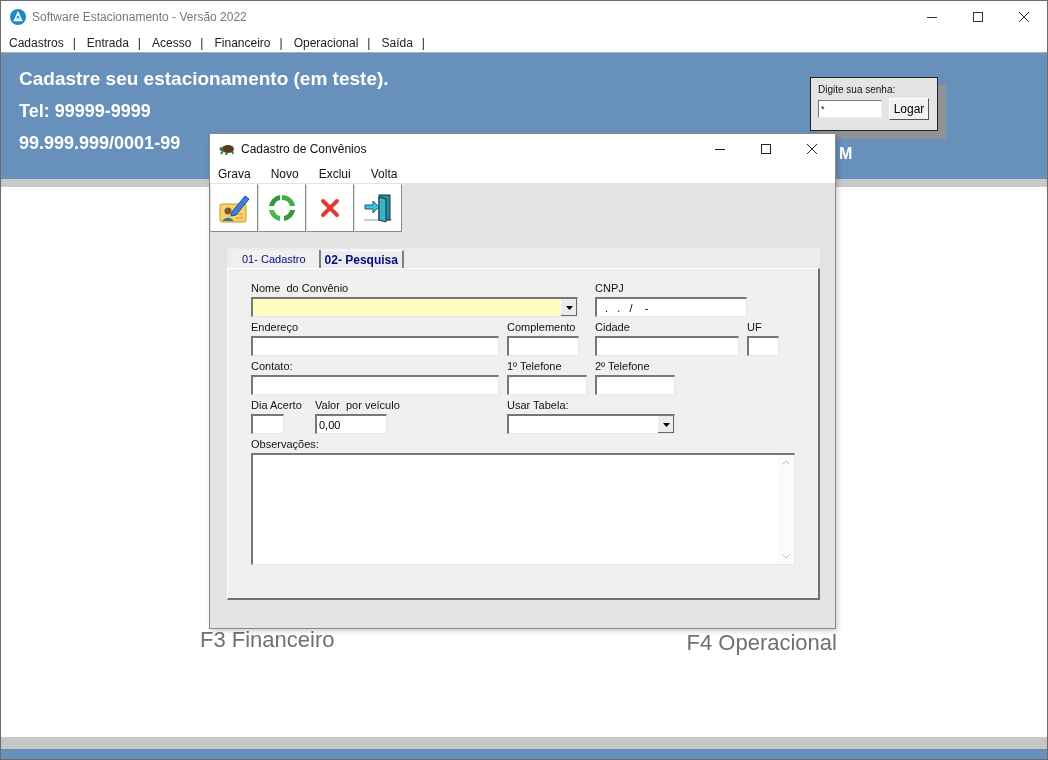 The image size is (1048, 760). What do you see at coordinates (276, 259) in the screenshot?
I see `tab: 01- Cadastro` at bounding box center [276, 259].